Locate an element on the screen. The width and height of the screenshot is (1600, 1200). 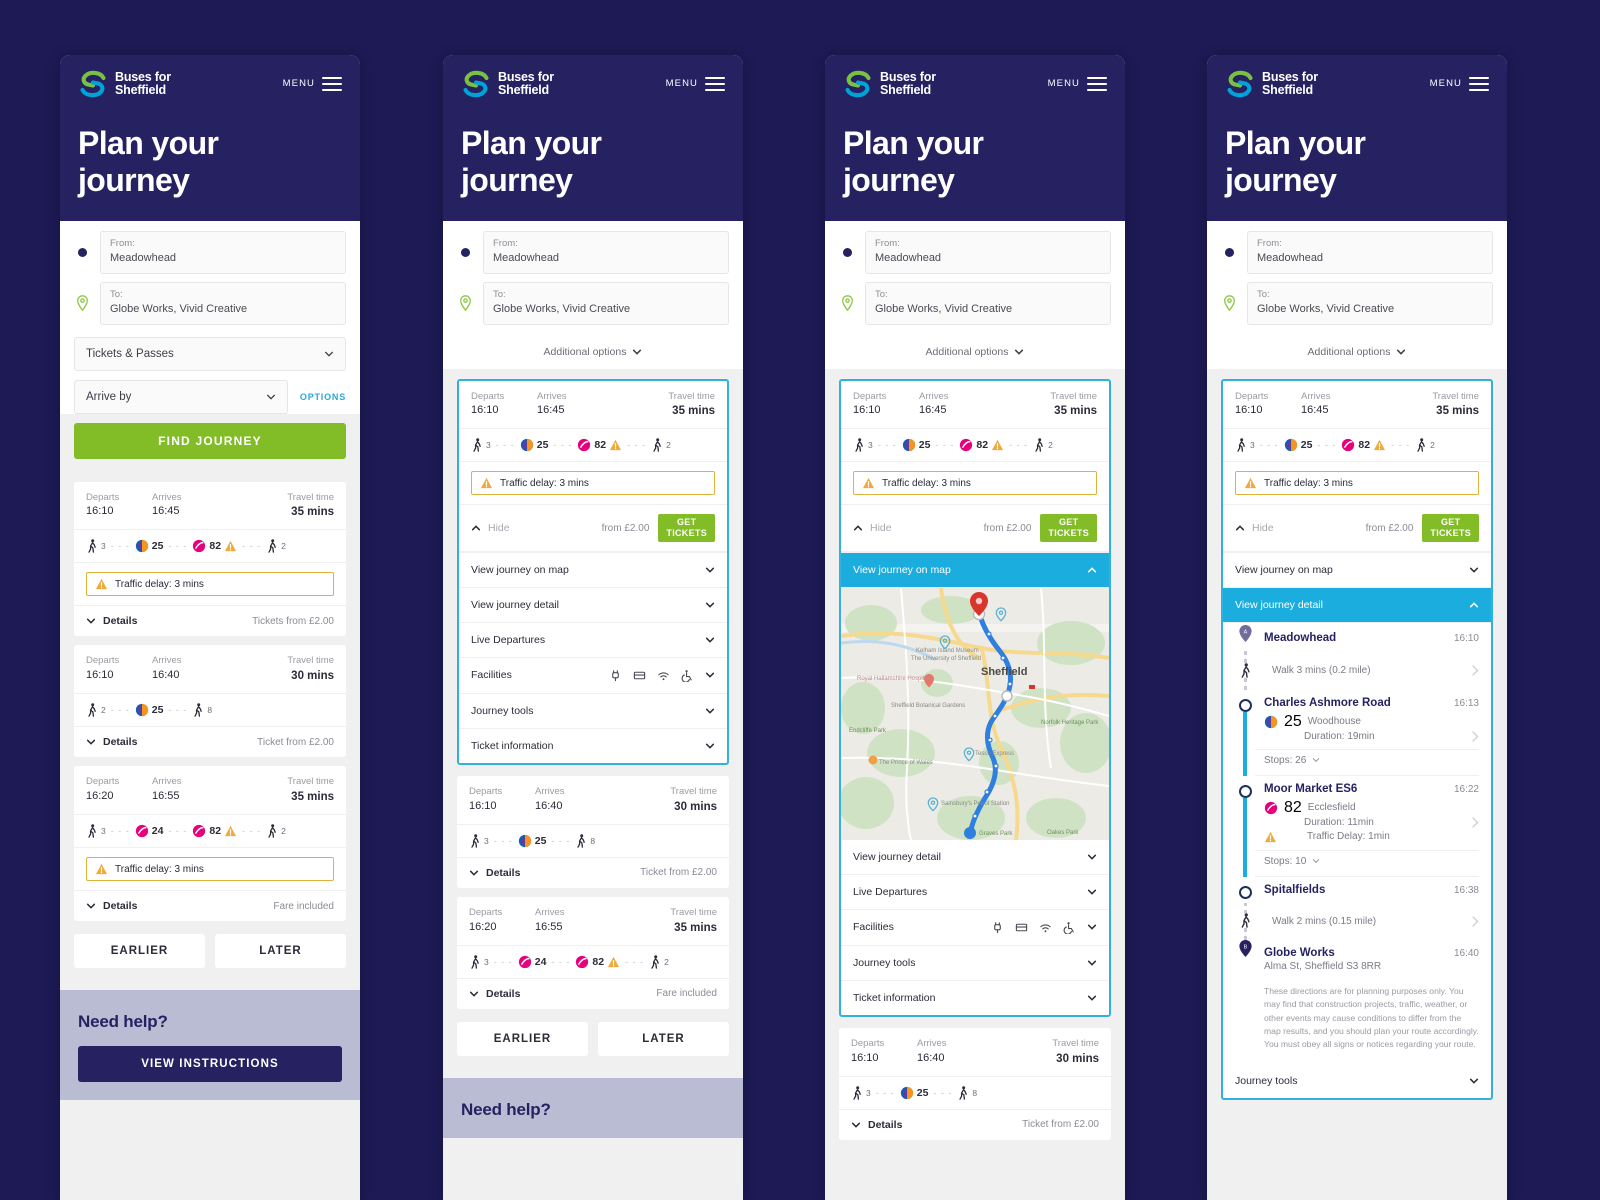
facilities-icon-group is located at coordinates (651, 675).